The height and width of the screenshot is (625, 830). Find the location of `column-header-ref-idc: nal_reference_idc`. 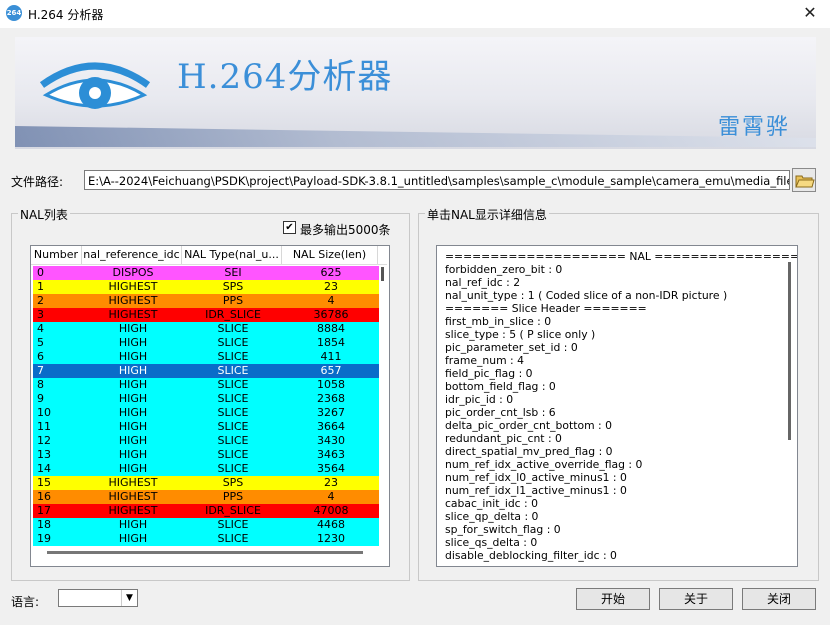

column-header-ref-idc: nal_reference_idc is located at coordinates (132, 255).